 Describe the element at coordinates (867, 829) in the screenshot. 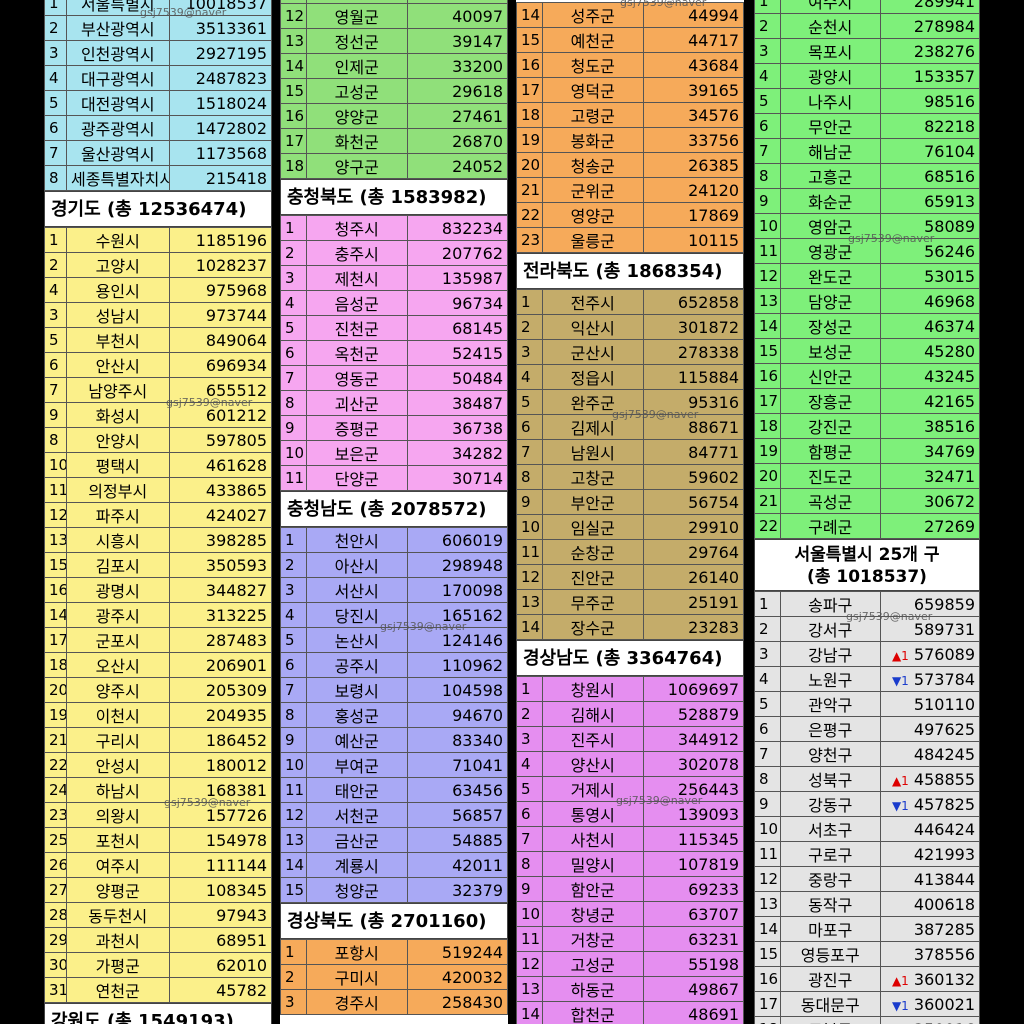

I see `table-row: 10 서초구 446424` at that location.